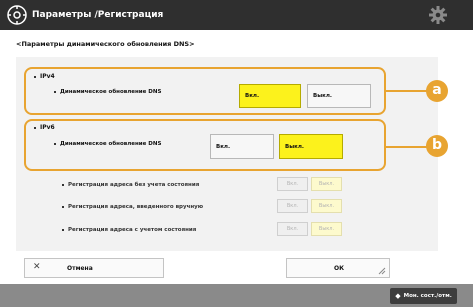 Image resolution: width=473 pixels, height=307 pixels. I want to click on resize-corner-icon, so click(382, 272).